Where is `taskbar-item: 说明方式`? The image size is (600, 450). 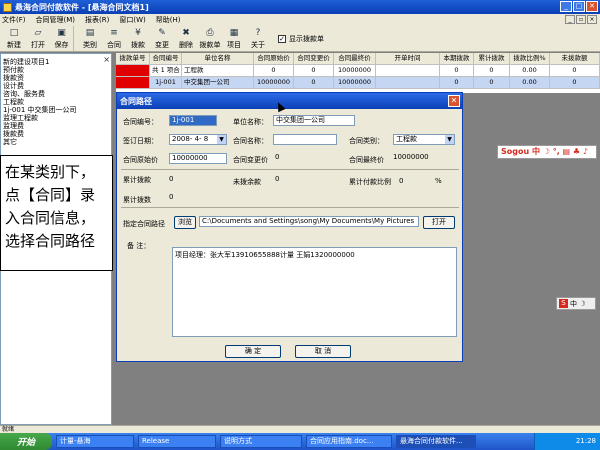
taskbar-item: 说明方式 is located at coordinates (261, 441).